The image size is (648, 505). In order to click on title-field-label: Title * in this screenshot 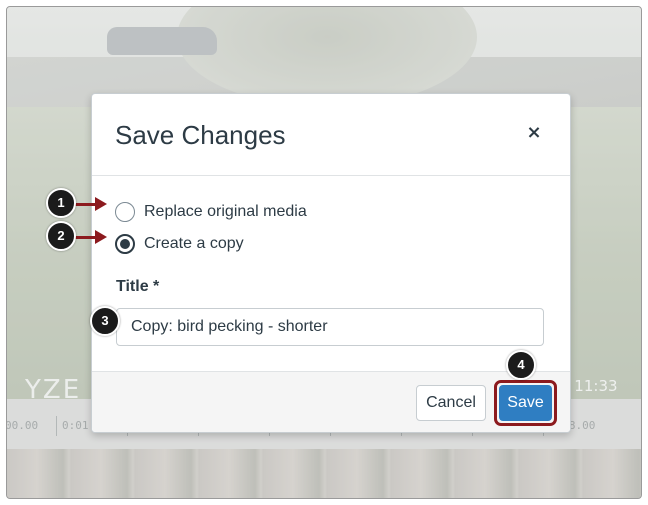, I will do `click(138, 286)`.